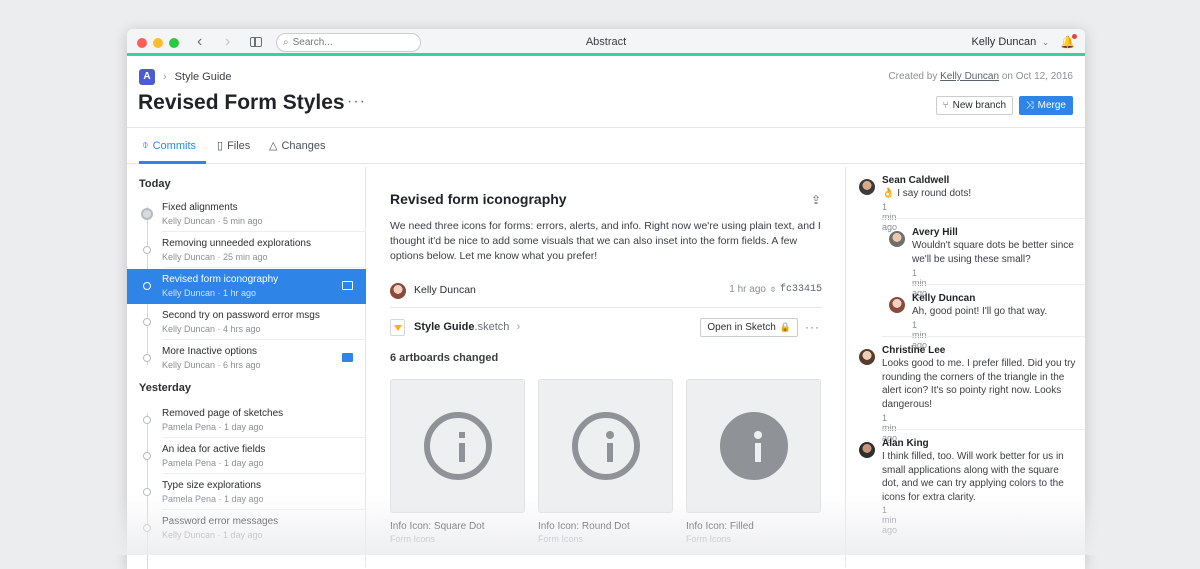  Describe the element at coordinates (977, 194) in the screenshot. I see `comment-text: 👌 I say round dots!` at that location.